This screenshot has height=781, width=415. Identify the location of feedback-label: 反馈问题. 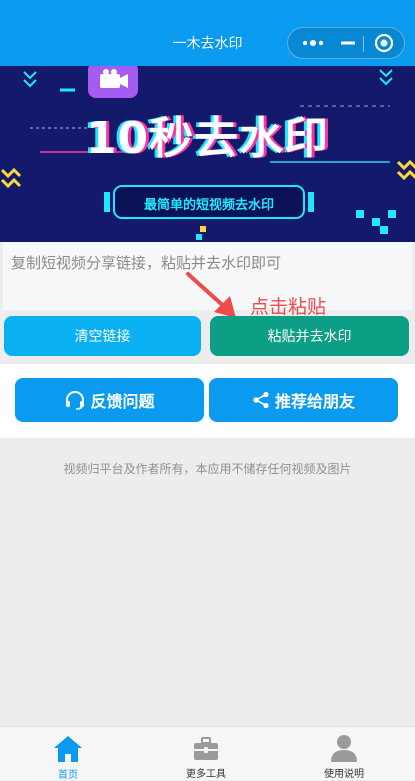
(122, 401).